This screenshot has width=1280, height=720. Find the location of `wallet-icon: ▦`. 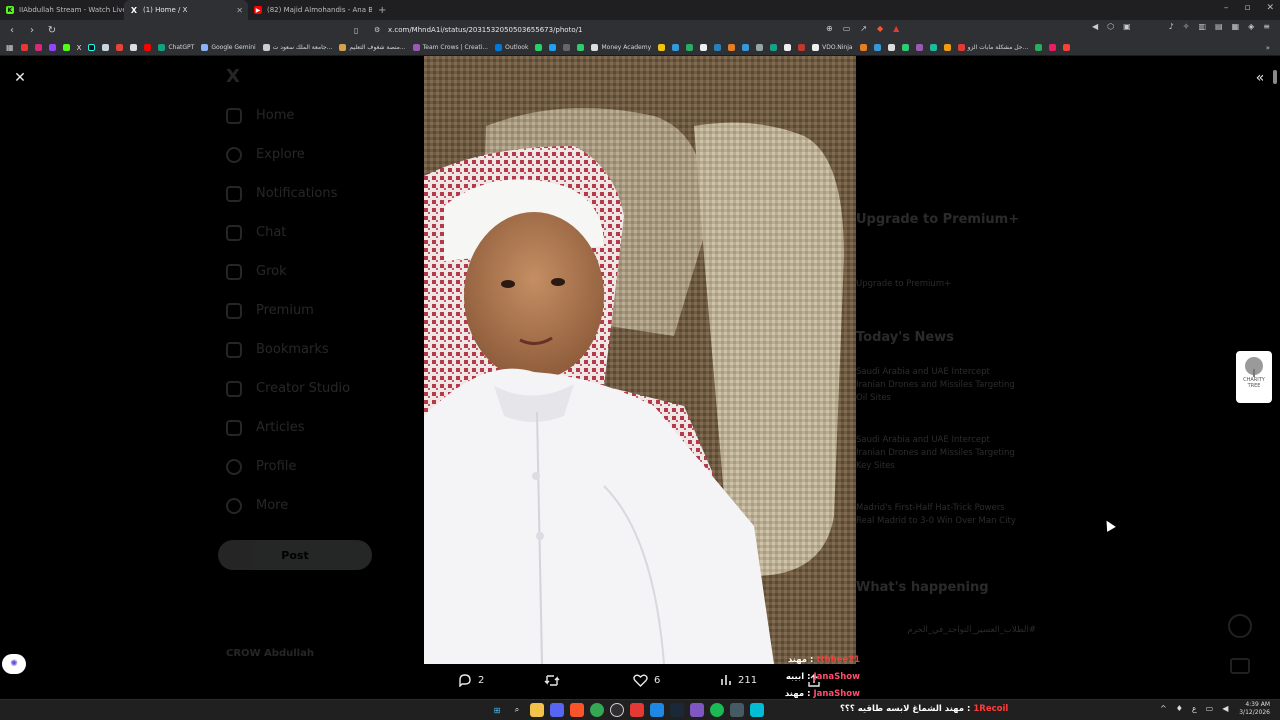

wallet-icon: ▦ is located at coordinates (1236, 26).